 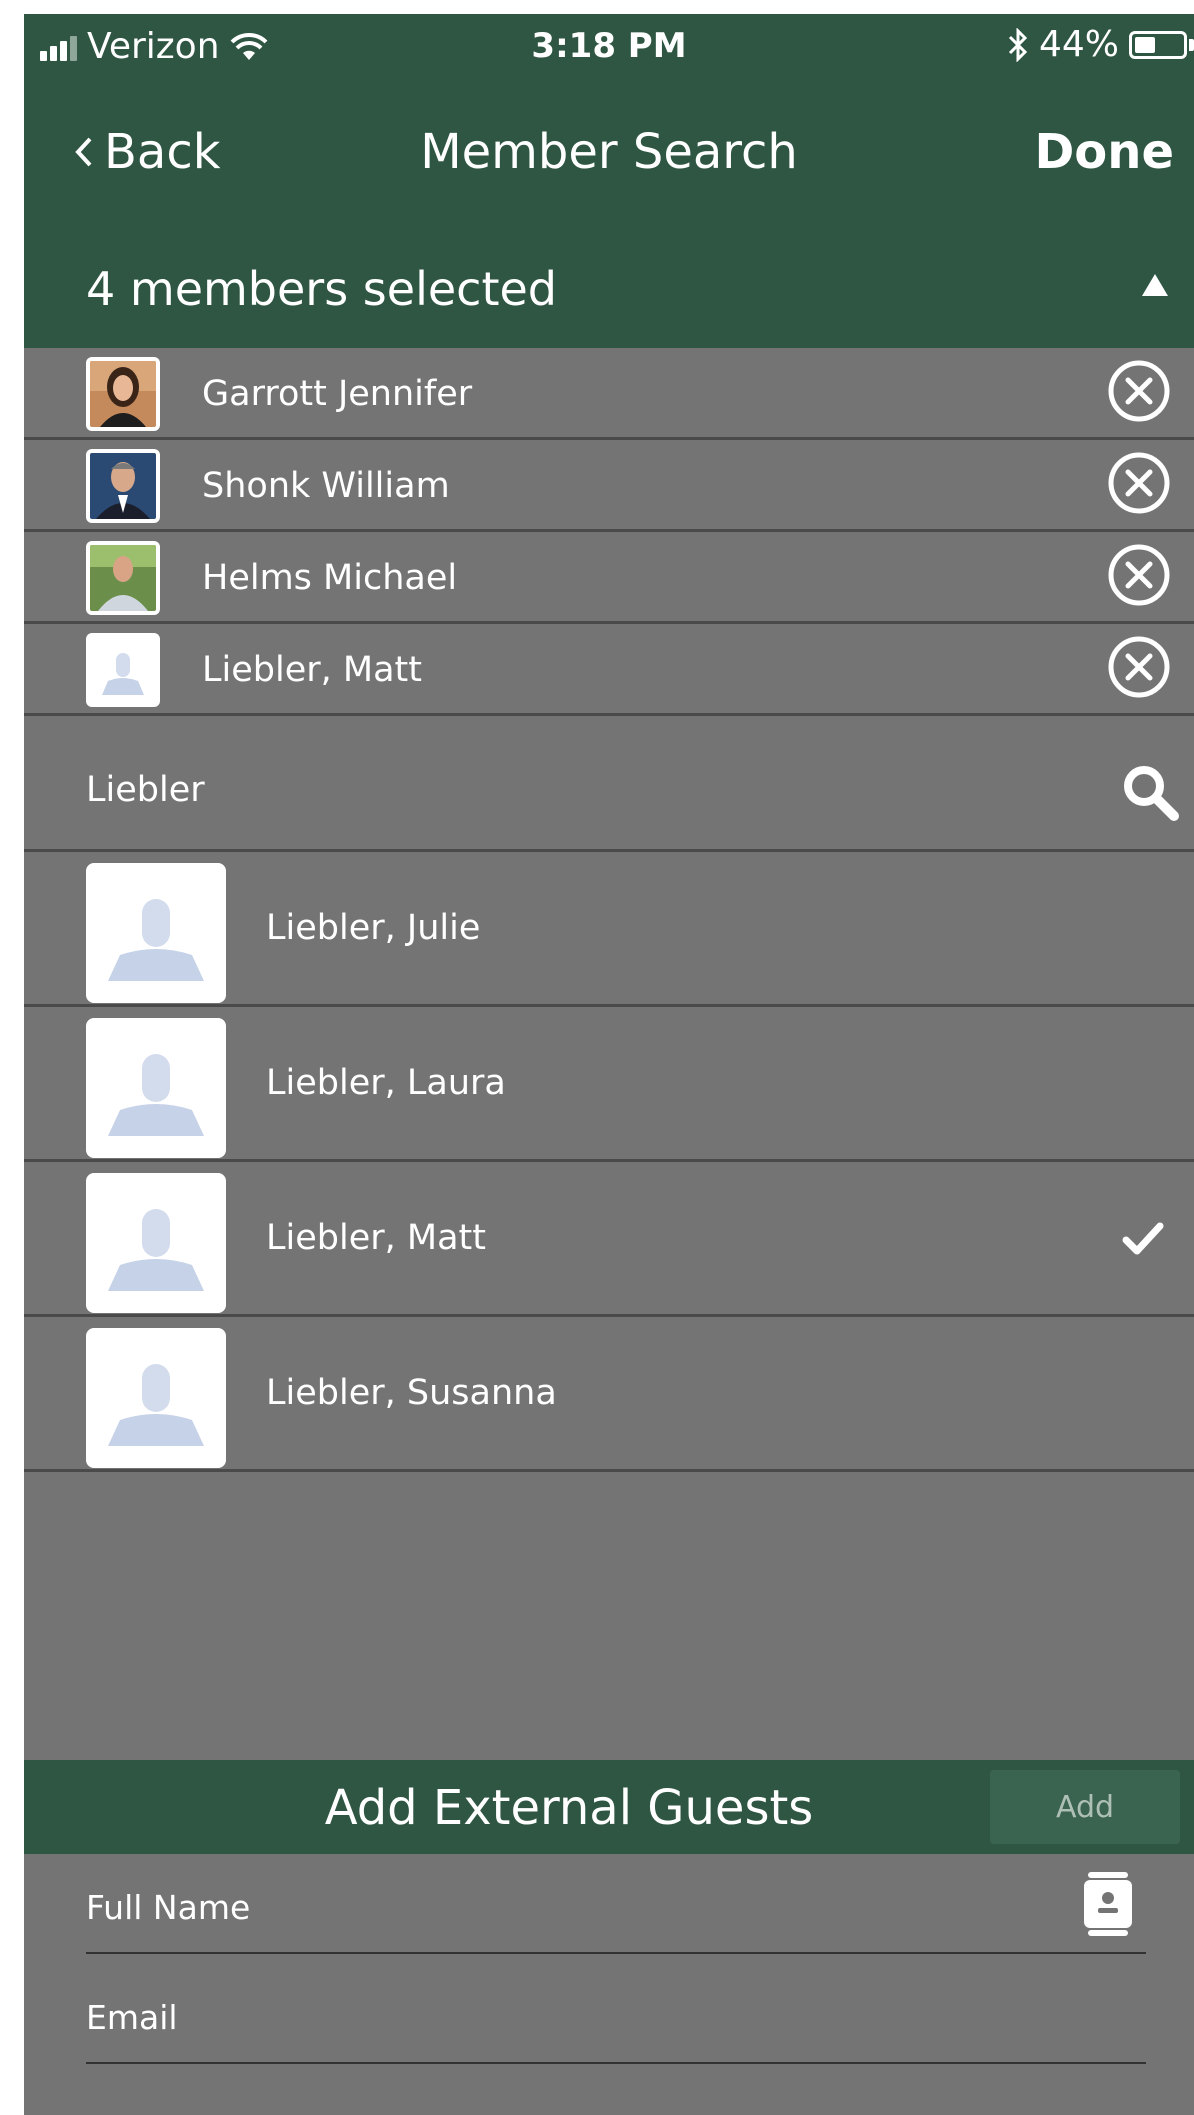 I want to click on bluetooth-icon, so click(x=1018, y=44).